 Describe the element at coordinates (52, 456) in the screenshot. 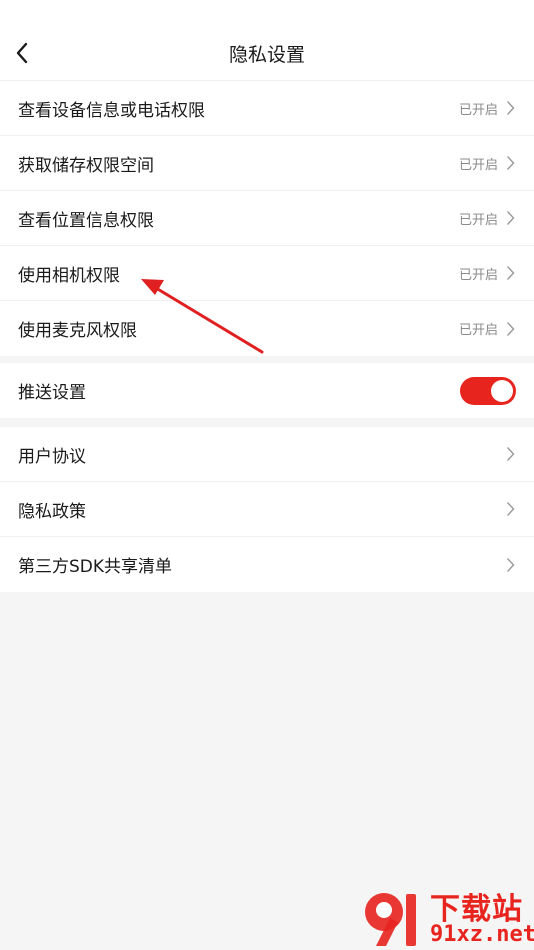

I see `link-label: 用户协议` at that location.